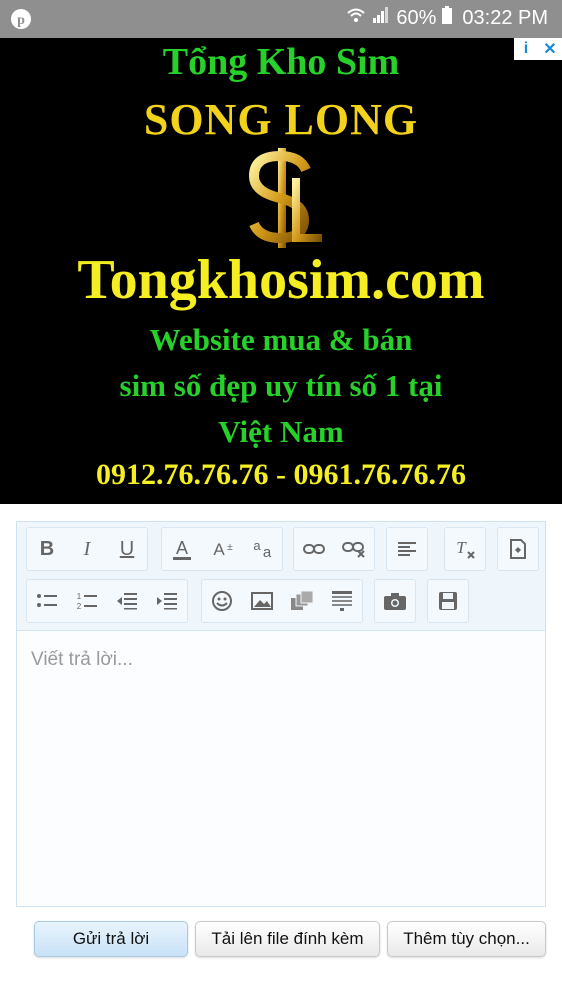  I want to click on italic-icon: I, so click(87, 549).